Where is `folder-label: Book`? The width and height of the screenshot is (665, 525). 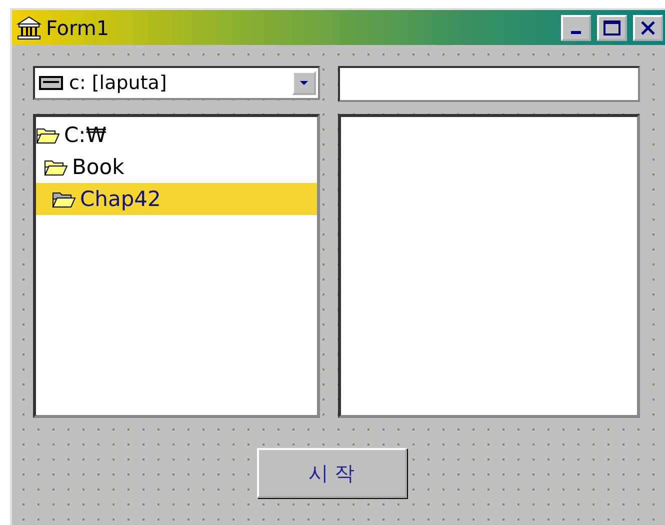
folder-label: Book is located at coordinates (98, 167).